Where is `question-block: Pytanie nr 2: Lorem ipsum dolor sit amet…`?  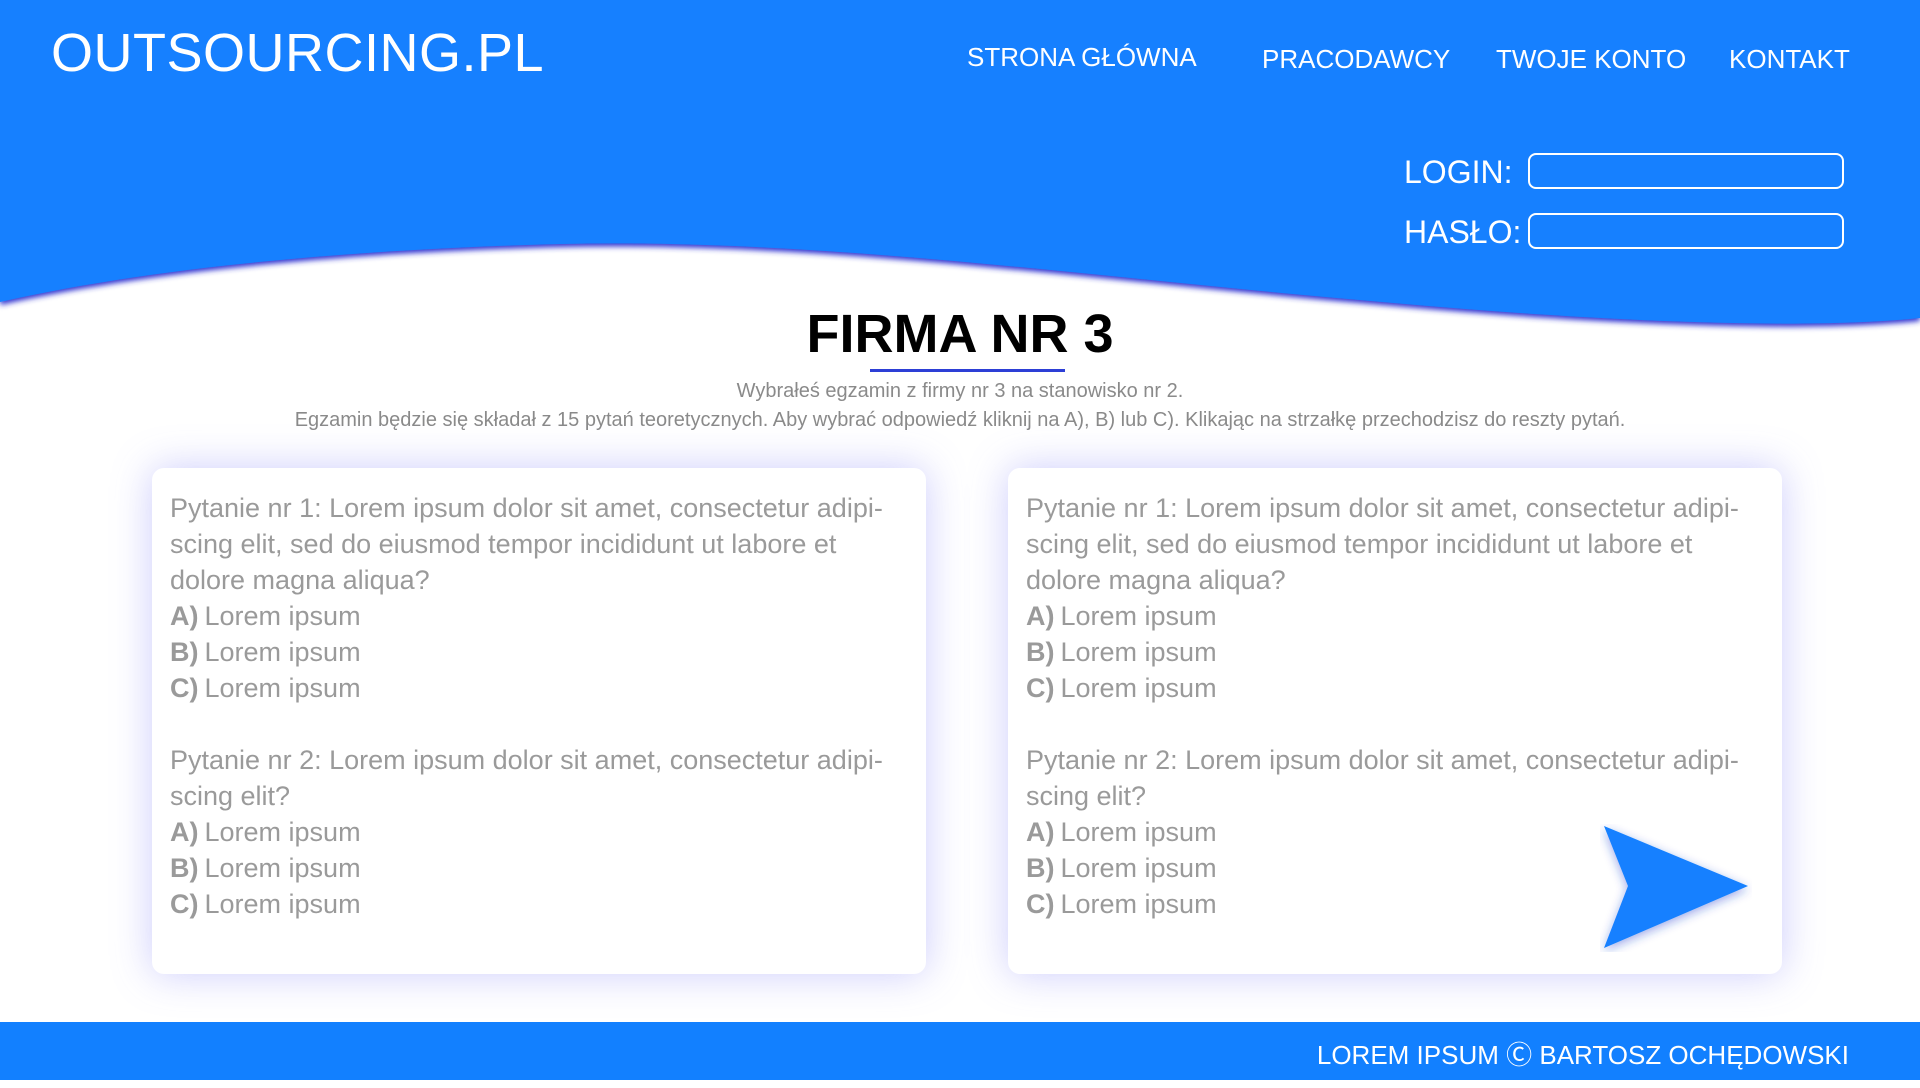 question-block: Pytanie nr 2: Lorem ipsum dolor sit amet… is located at coordinates (539, 832).